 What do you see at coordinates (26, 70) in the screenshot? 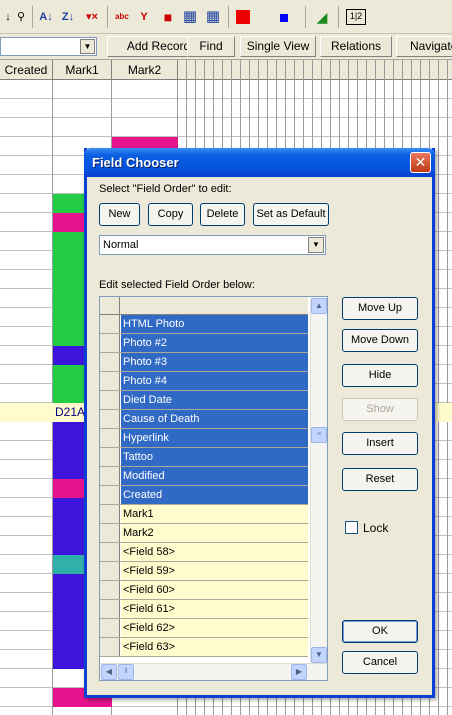
I see `column-header-created: Created` at bounding box center [26, 70].